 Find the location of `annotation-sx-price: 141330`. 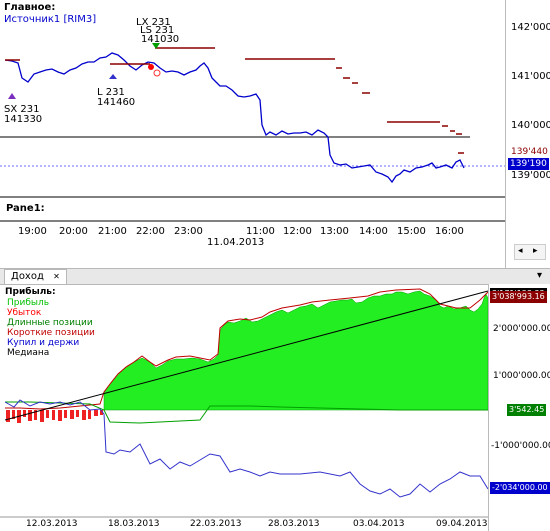

annotation-sx-price: 141330 is located at coordinates (23, 119).